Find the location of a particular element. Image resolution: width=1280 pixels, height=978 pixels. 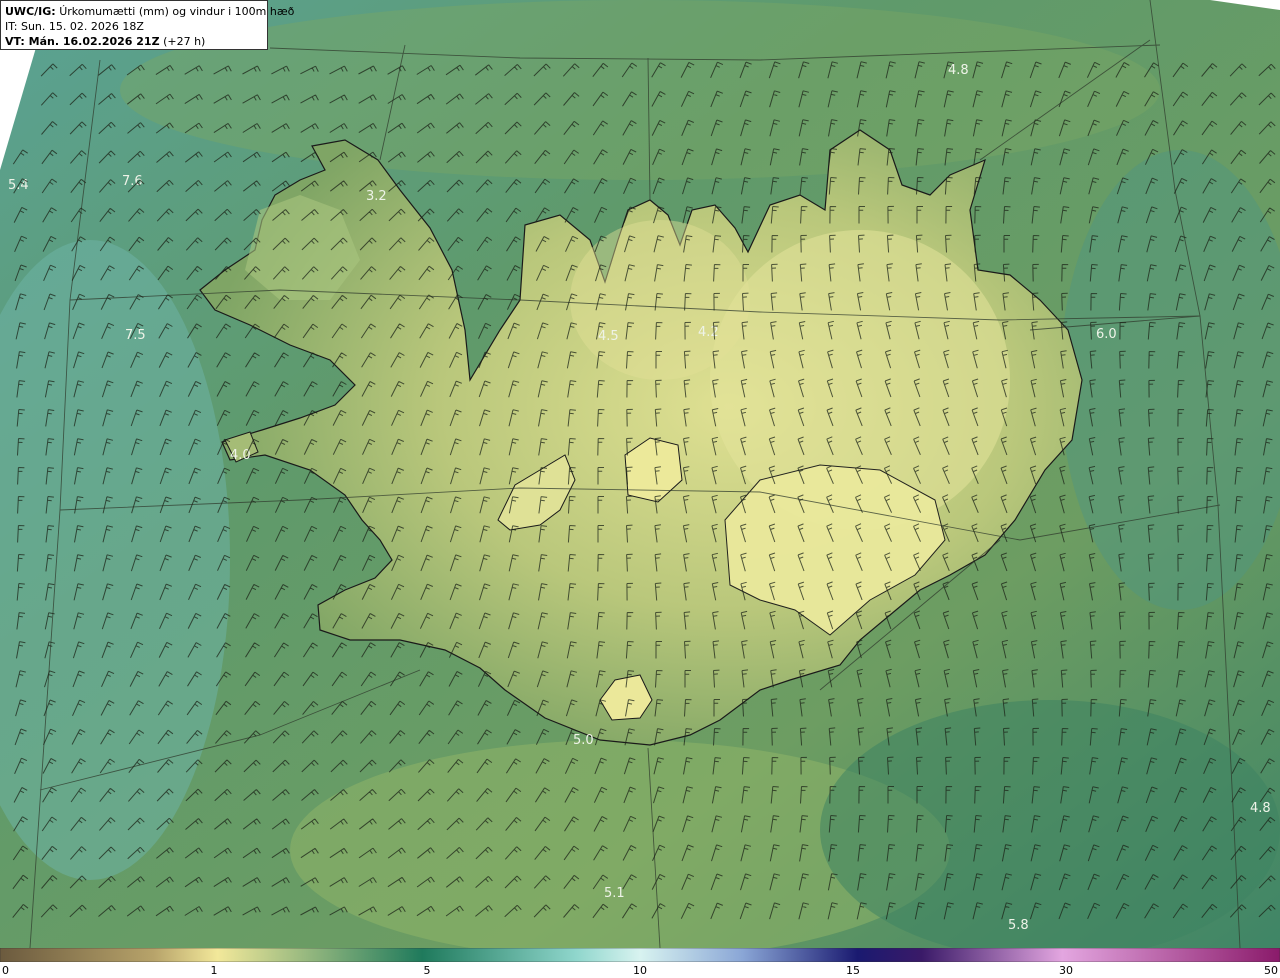

colorbar-tick: 5 is located at coordinates (427, 970).